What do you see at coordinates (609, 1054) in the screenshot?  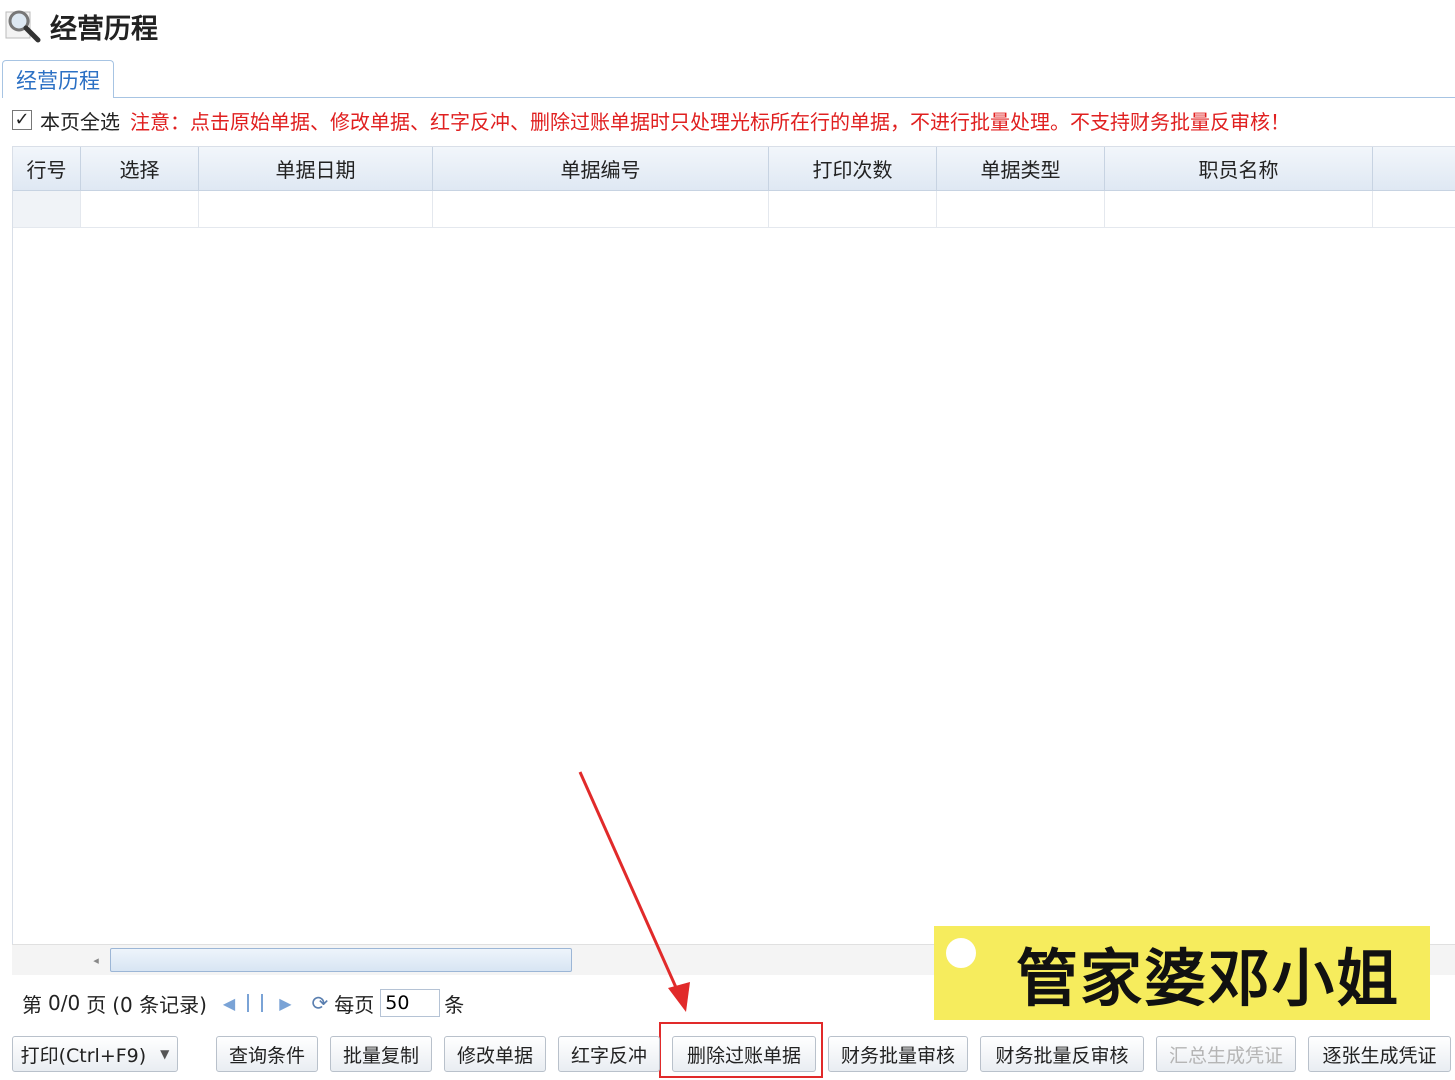 I see `red-reverse-button: 红字反冲` at bounding box center [609, 1054].